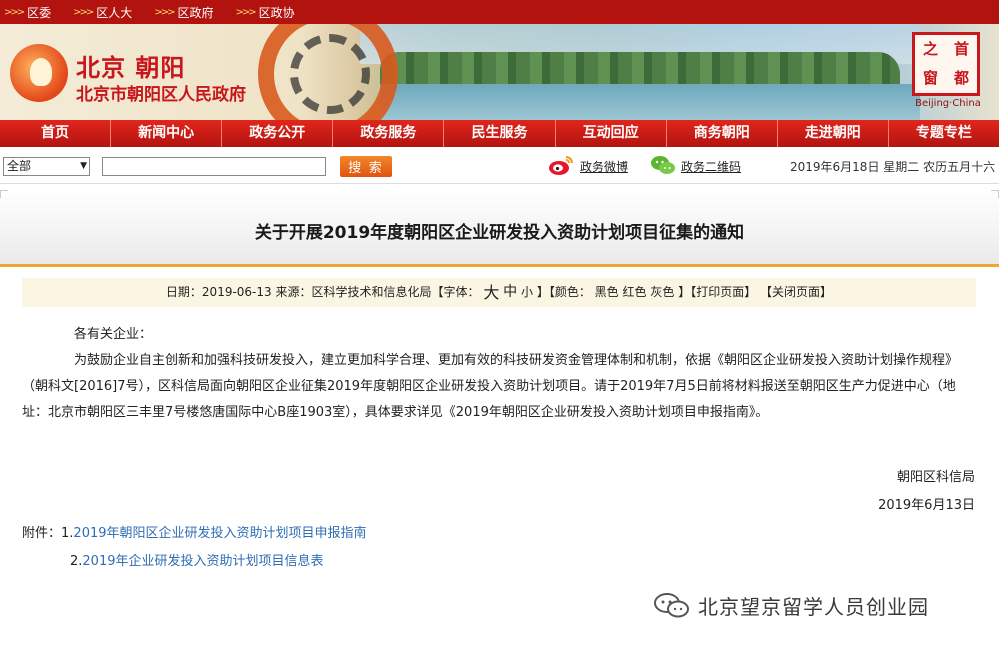  I want to click on attachment-number: 1., so click(67, 533).